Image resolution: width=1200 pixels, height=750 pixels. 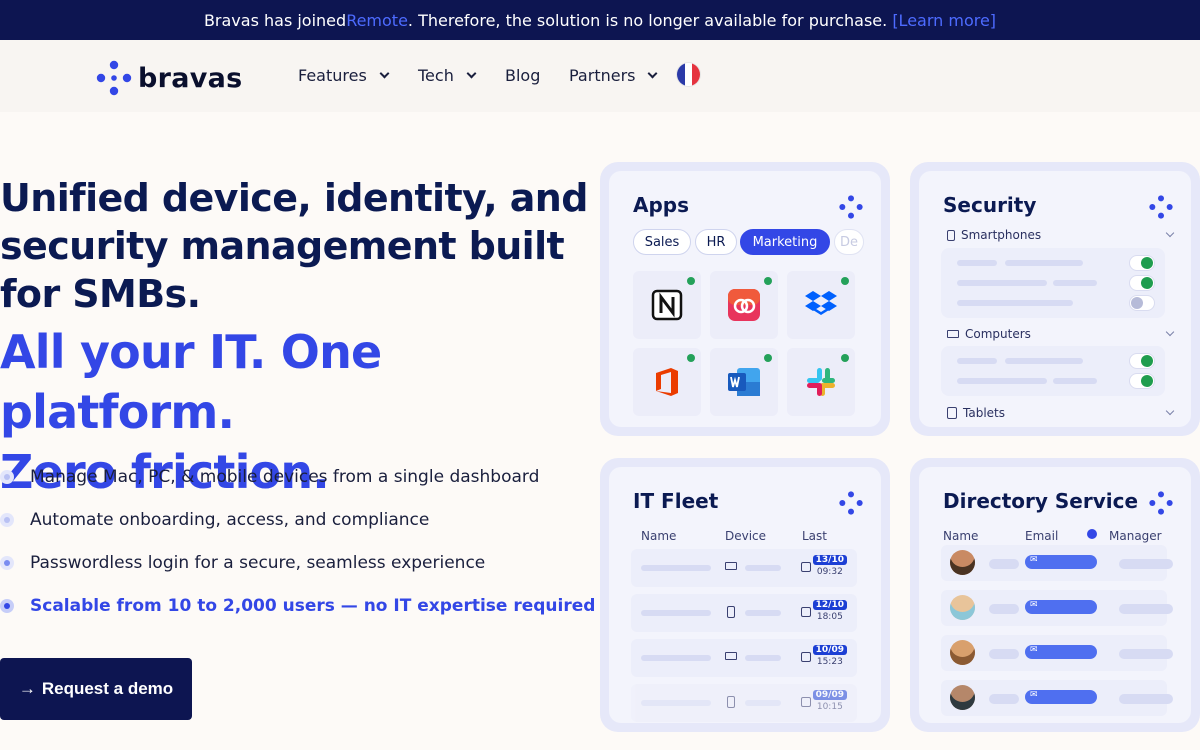 What do you see at coordinates (662, 242) in the screenshot?
I see `tab-sales: Sales` at bounding box center [662, 242].